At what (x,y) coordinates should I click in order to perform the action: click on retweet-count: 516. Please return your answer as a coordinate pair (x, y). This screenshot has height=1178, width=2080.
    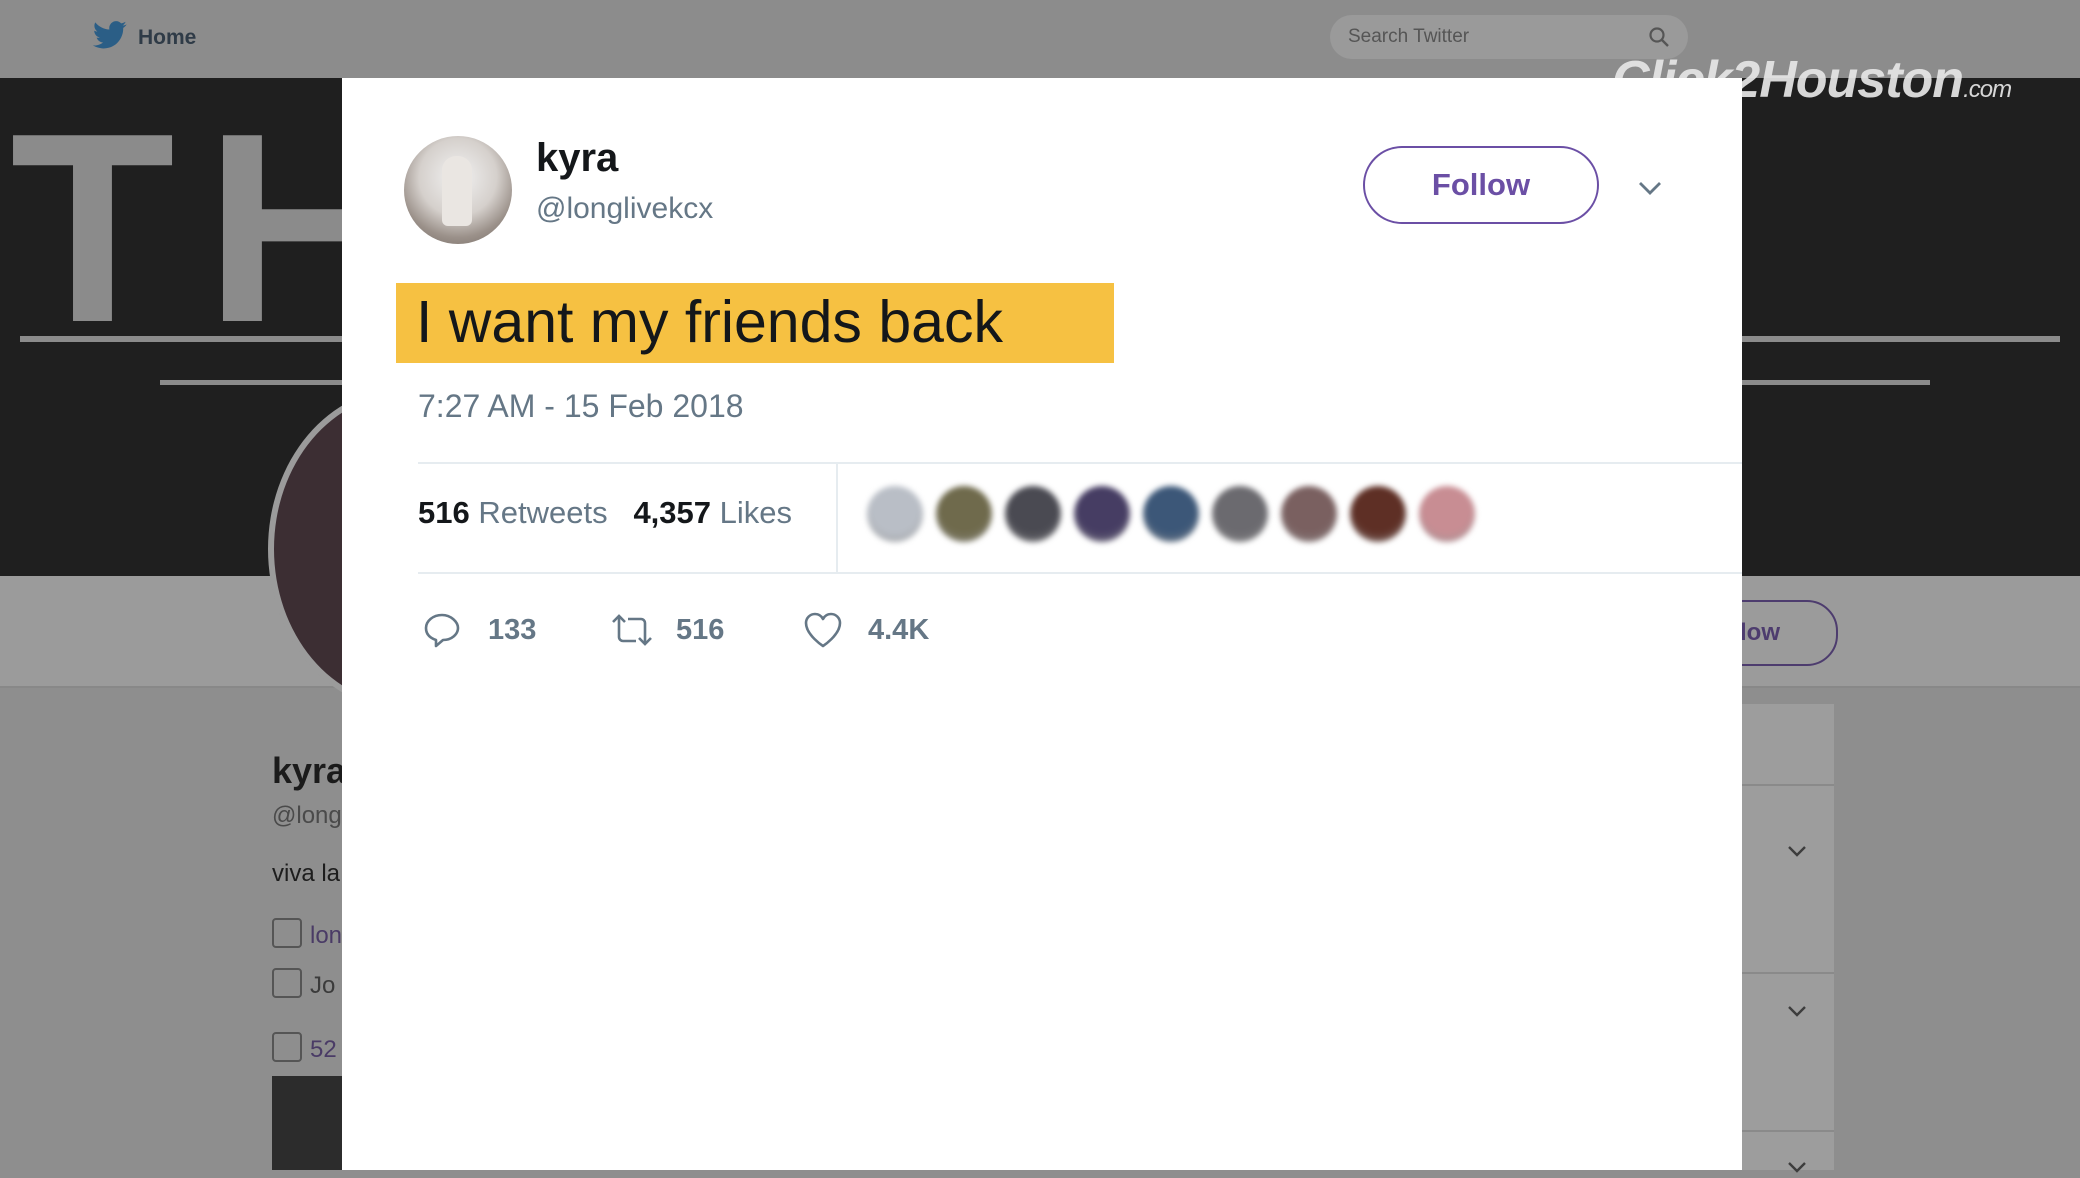
    Looking at the image, I should click on (700, 630).